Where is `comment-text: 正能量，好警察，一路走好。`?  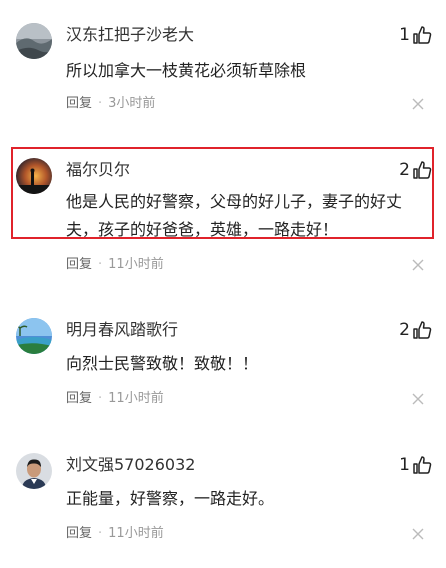 comment-text: 正能量，好警察，一路走好。 is located at coordinates (170, 498).